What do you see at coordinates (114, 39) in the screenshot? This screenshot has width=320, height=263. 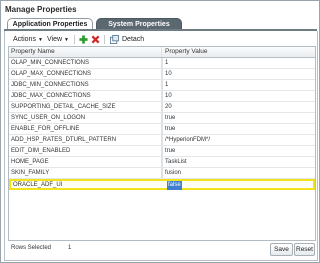 I see `detach-icon` at bounding box center [114, 39].